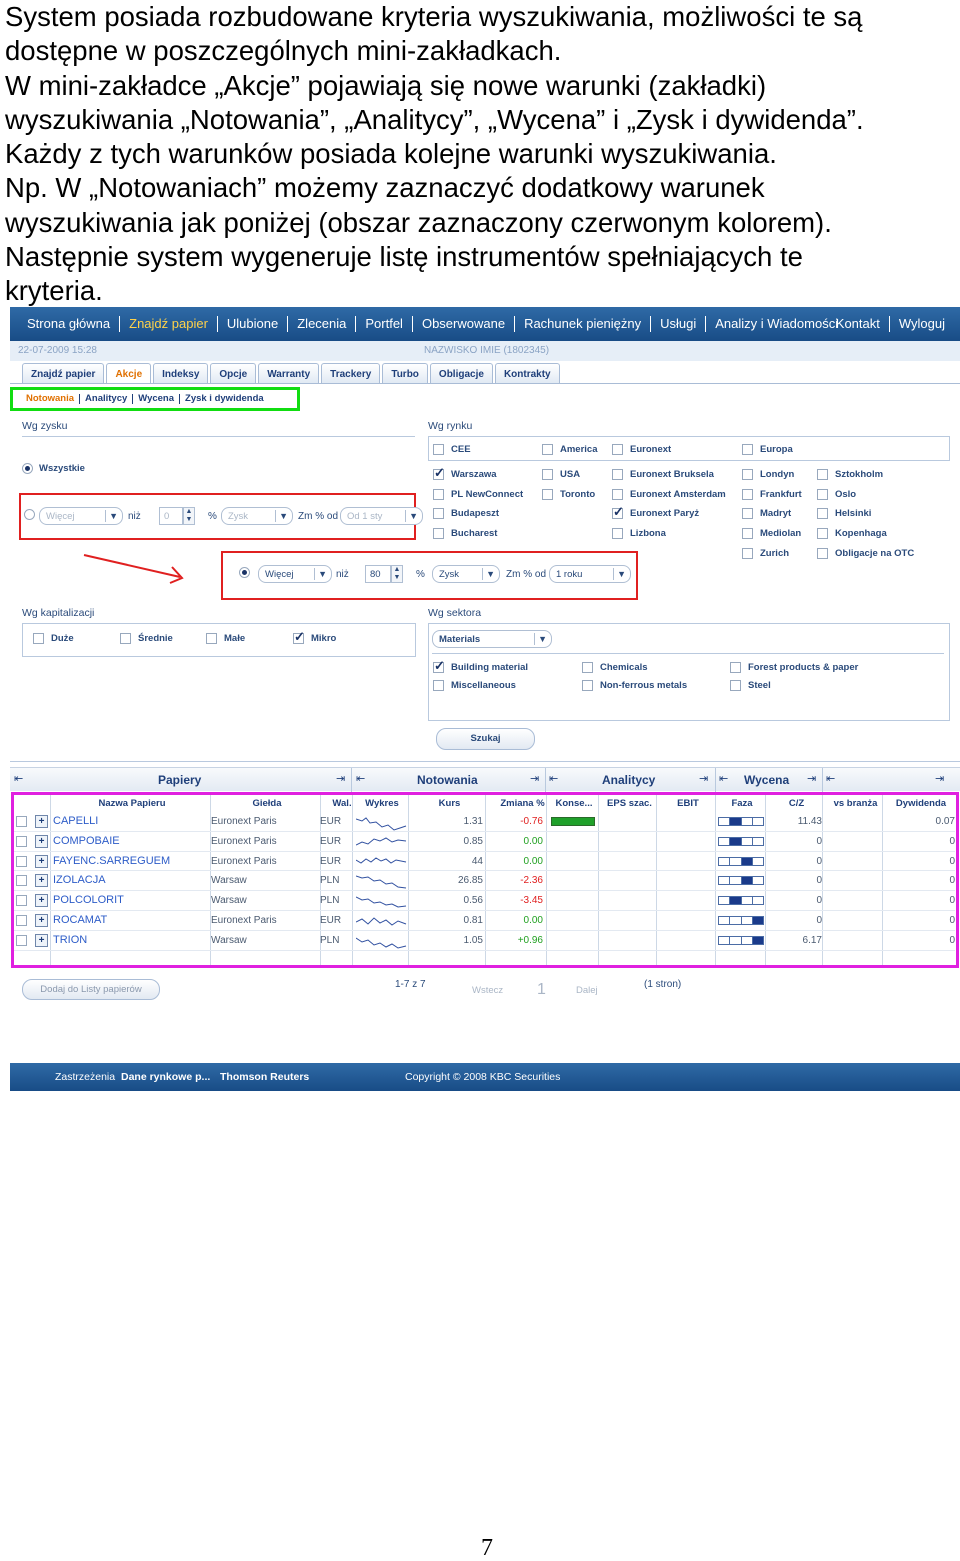 This screenshot has width=960, height=1561. What do you see at coordinates (679, 324) in the screenshot?
I see `nav-item: Usługi` at bounding box center [679, 324].